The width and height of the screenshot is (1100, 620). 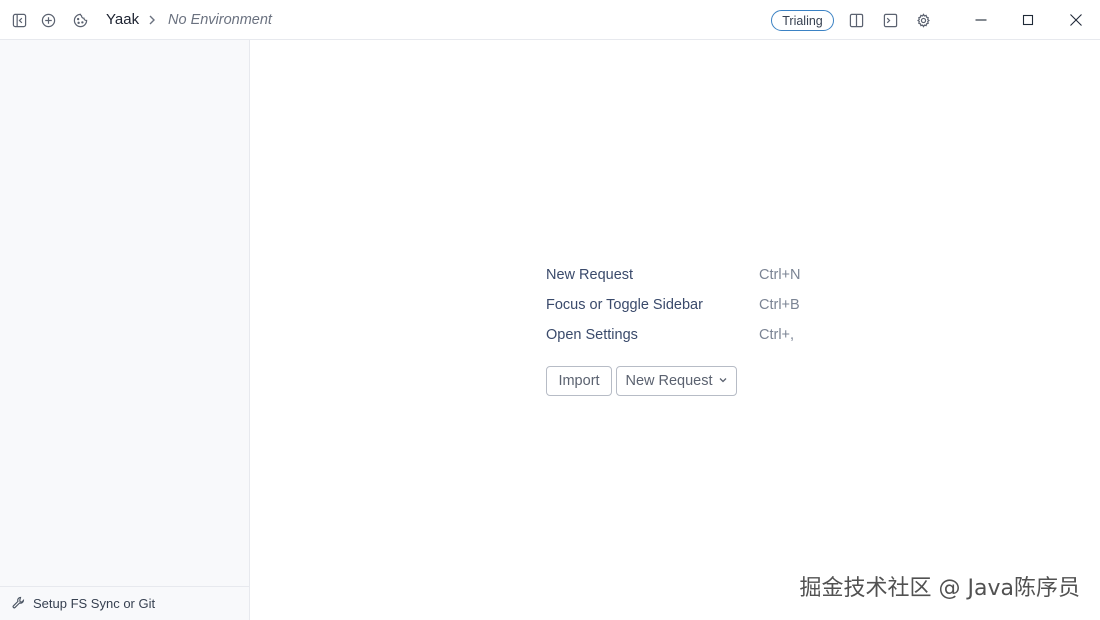 I want to click on shortcut-toggle-sidebar: Focus or Toggle Sidebar Ctrl+B, so click(x=681, y=307).